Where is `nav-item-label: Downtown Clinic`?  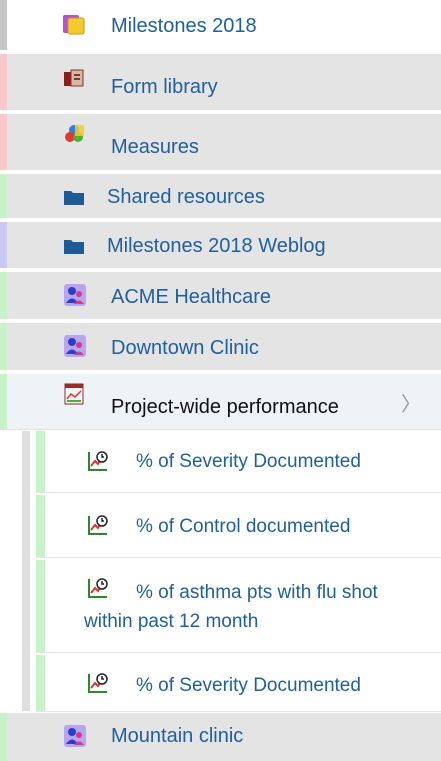
nav-item-label: Downtown Clinic is located at coordinates (185, 348).